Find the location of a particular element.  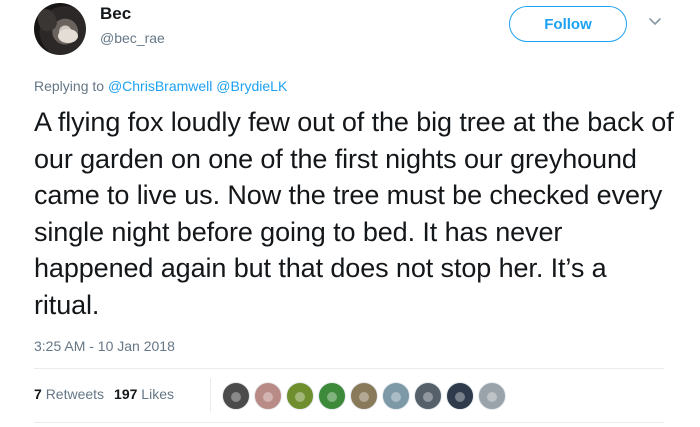

avatar-snout-shape is located at coordinates (68, 36).